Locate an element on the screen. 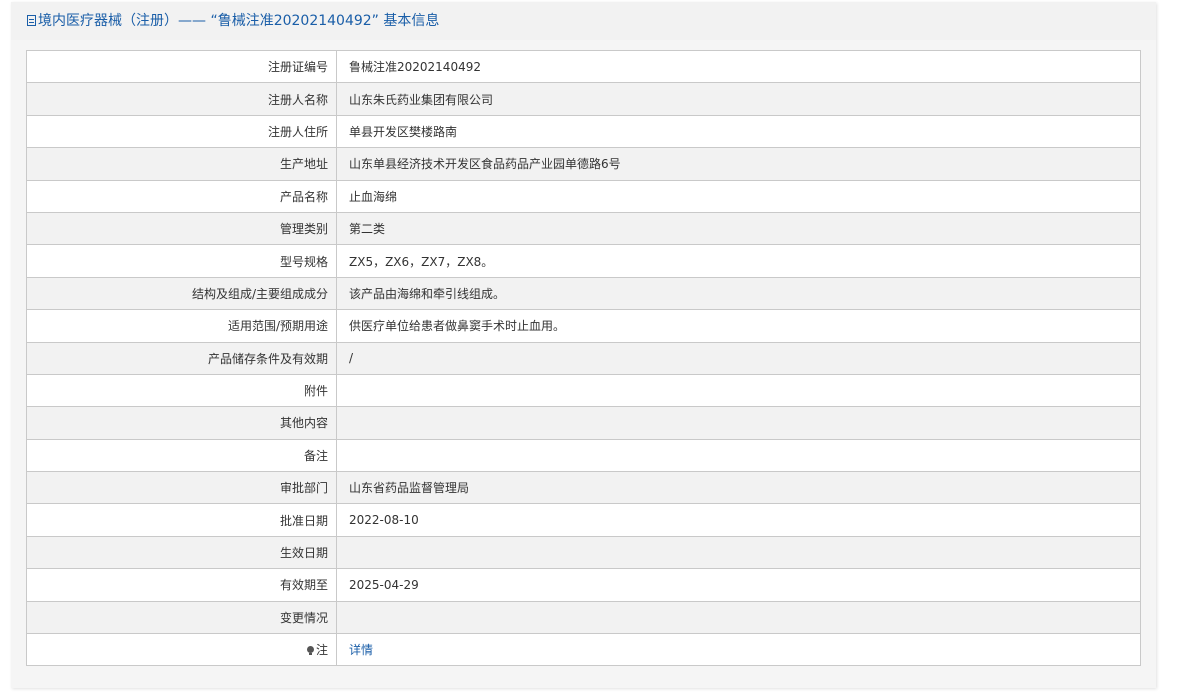  field-label: 注册人名称 is located at coordinates (181, 99).